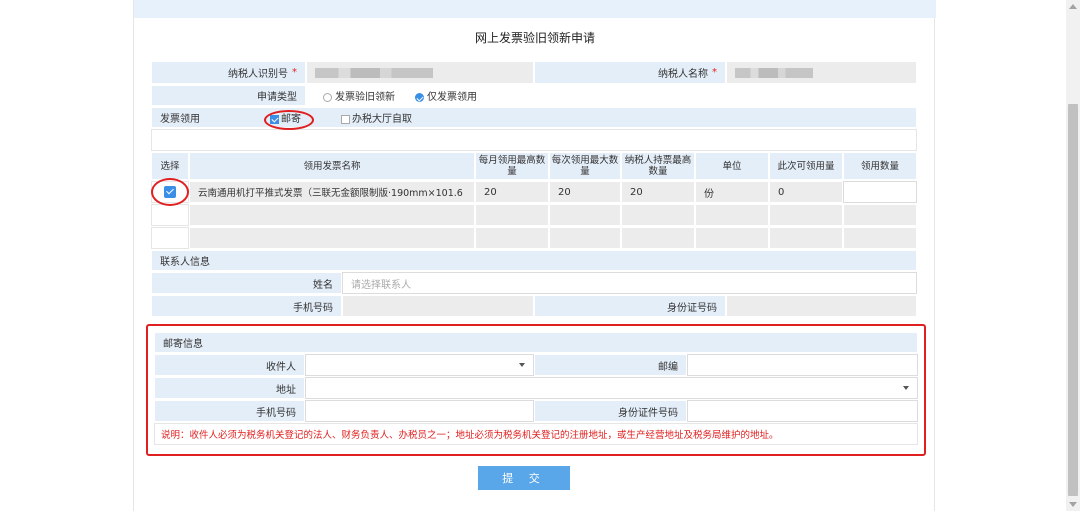 The image size is (1080, 511). I want to click on radio-only-receive-checked, so click(419, 97).